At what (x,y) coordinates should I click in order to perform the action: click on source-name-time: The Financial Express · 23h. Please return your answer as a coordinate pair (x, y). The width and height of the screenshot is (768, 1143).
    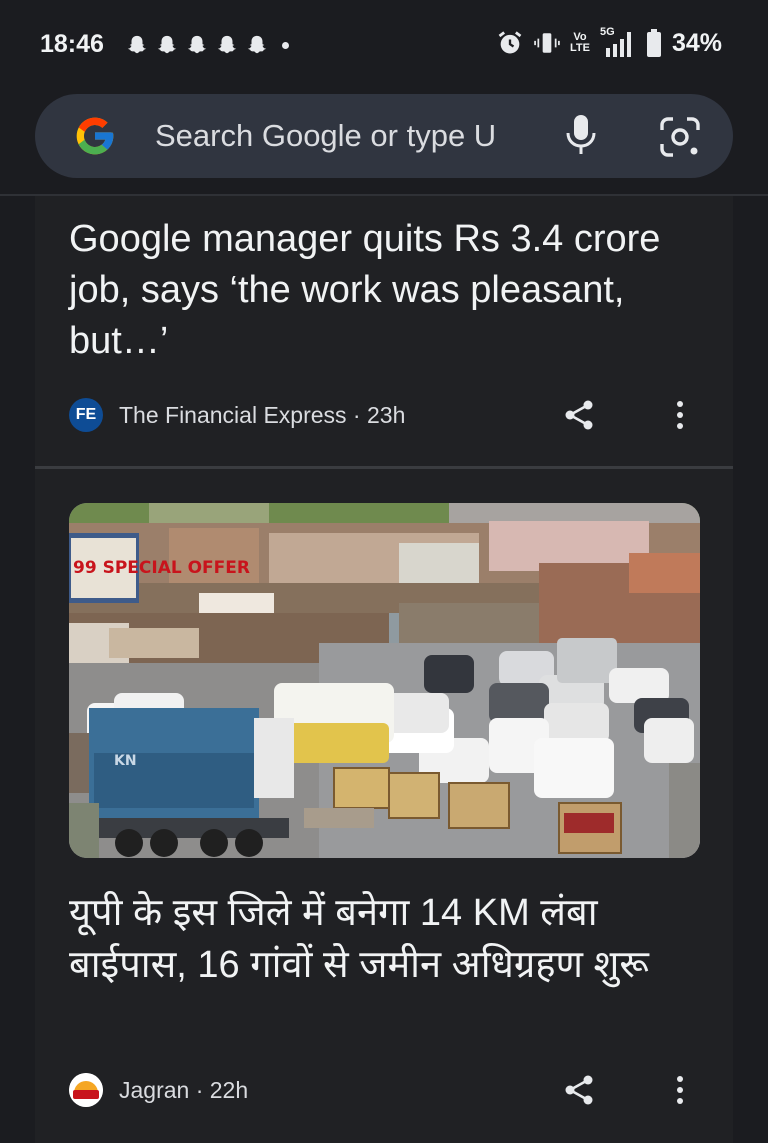
    Looking at the image, I should click on (262, 414).